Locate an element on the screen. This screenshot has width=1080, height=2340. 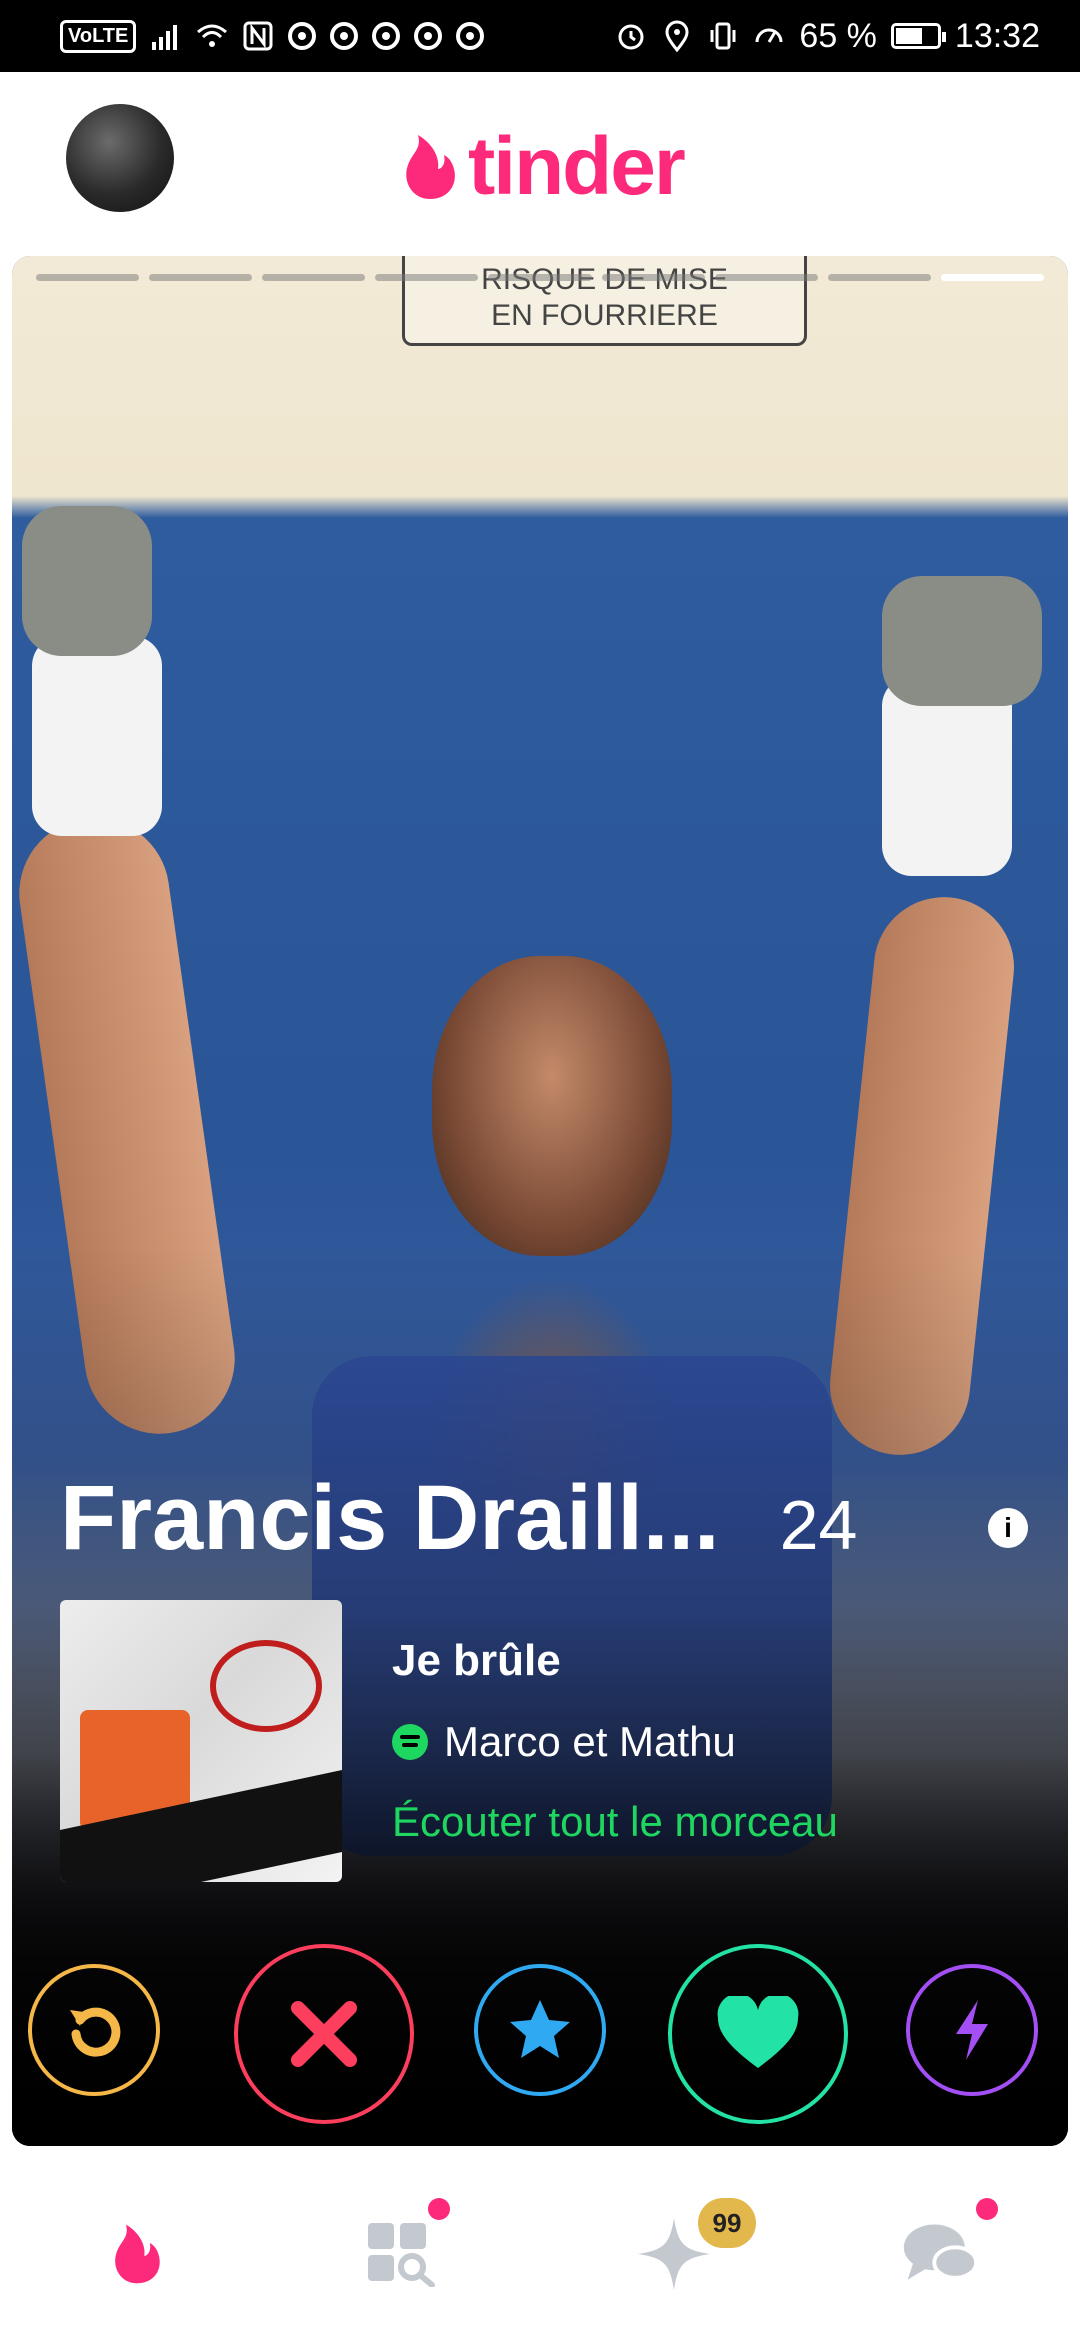
explore-grid-icon is located at coordinates (401, 2255).